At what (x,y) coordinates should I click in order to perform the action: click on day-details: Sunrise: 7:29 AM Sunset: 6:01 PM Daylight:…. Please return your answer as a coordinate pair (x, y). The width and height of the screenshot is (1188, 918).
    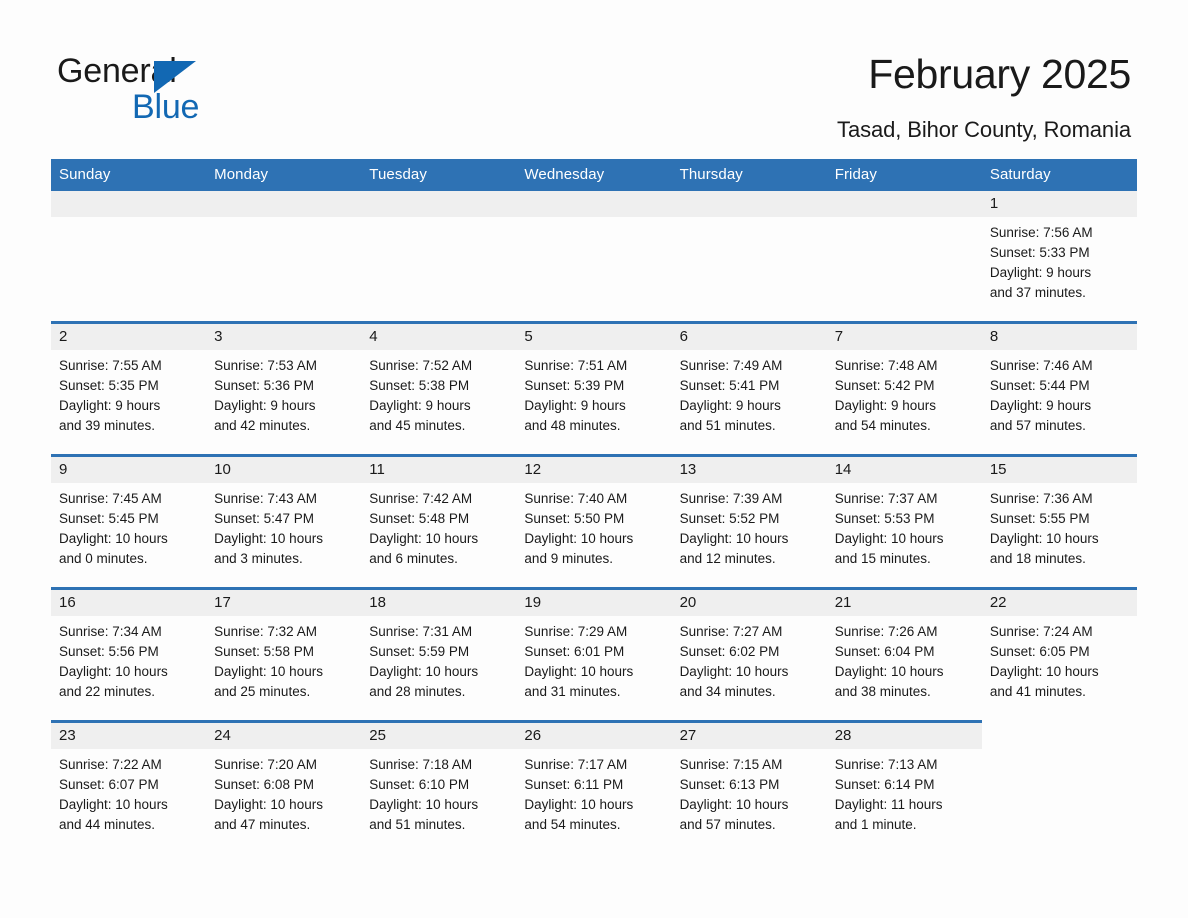
    Looking at the image, I should click on (593, 659).